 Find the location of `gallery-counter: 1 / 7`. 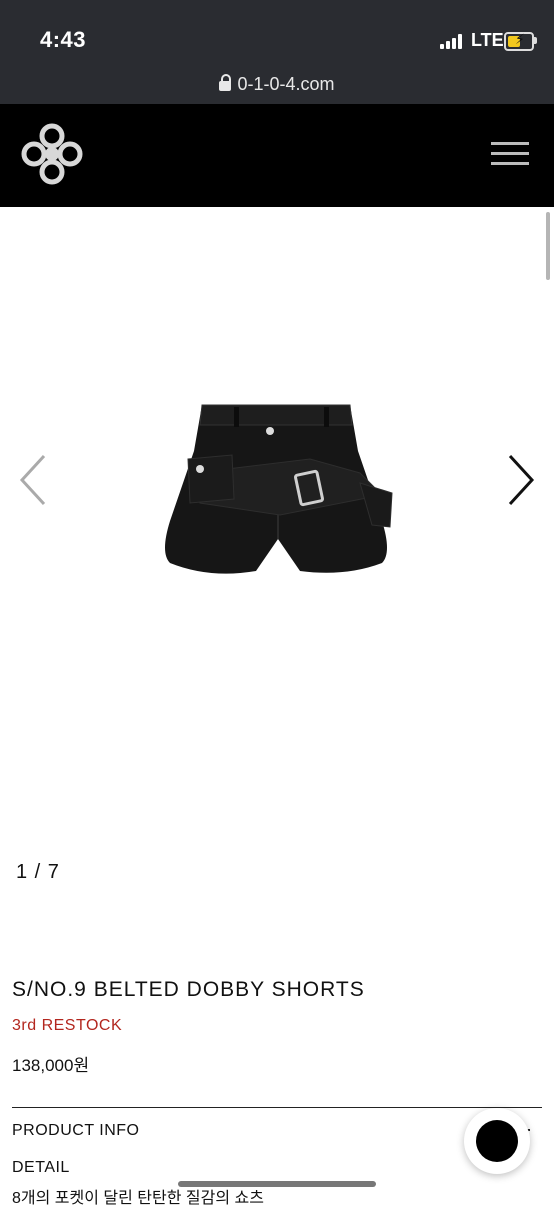

gallery-counter: 1 / 7 is located at coordinates (38, 872).